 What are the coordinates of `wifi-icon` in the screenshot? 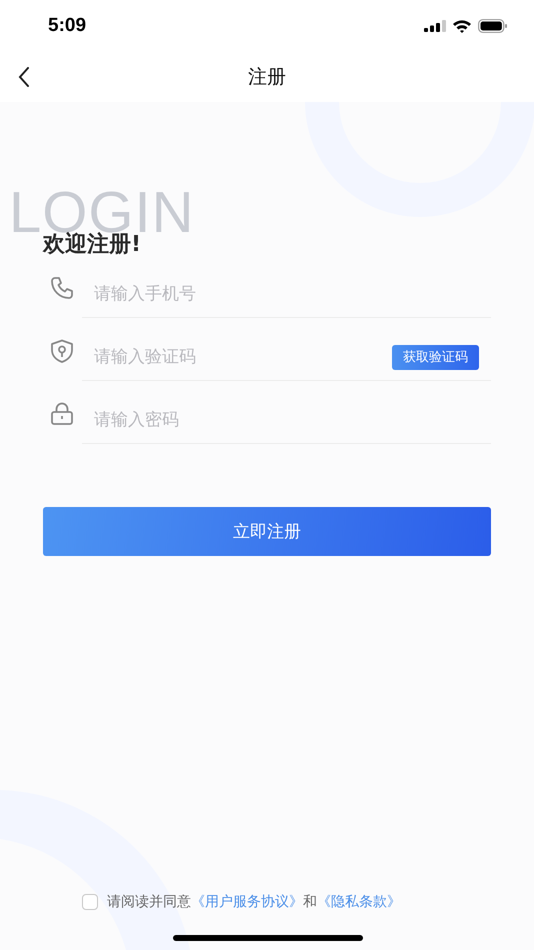 It's located at (462, 26).